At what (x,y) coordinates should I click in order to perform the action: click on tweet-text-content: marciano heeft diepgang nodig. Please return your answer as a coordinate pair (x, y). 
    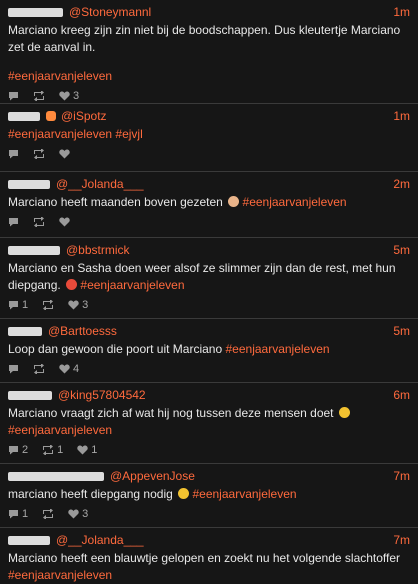
    Looking at the image, I should click on (90, 494).